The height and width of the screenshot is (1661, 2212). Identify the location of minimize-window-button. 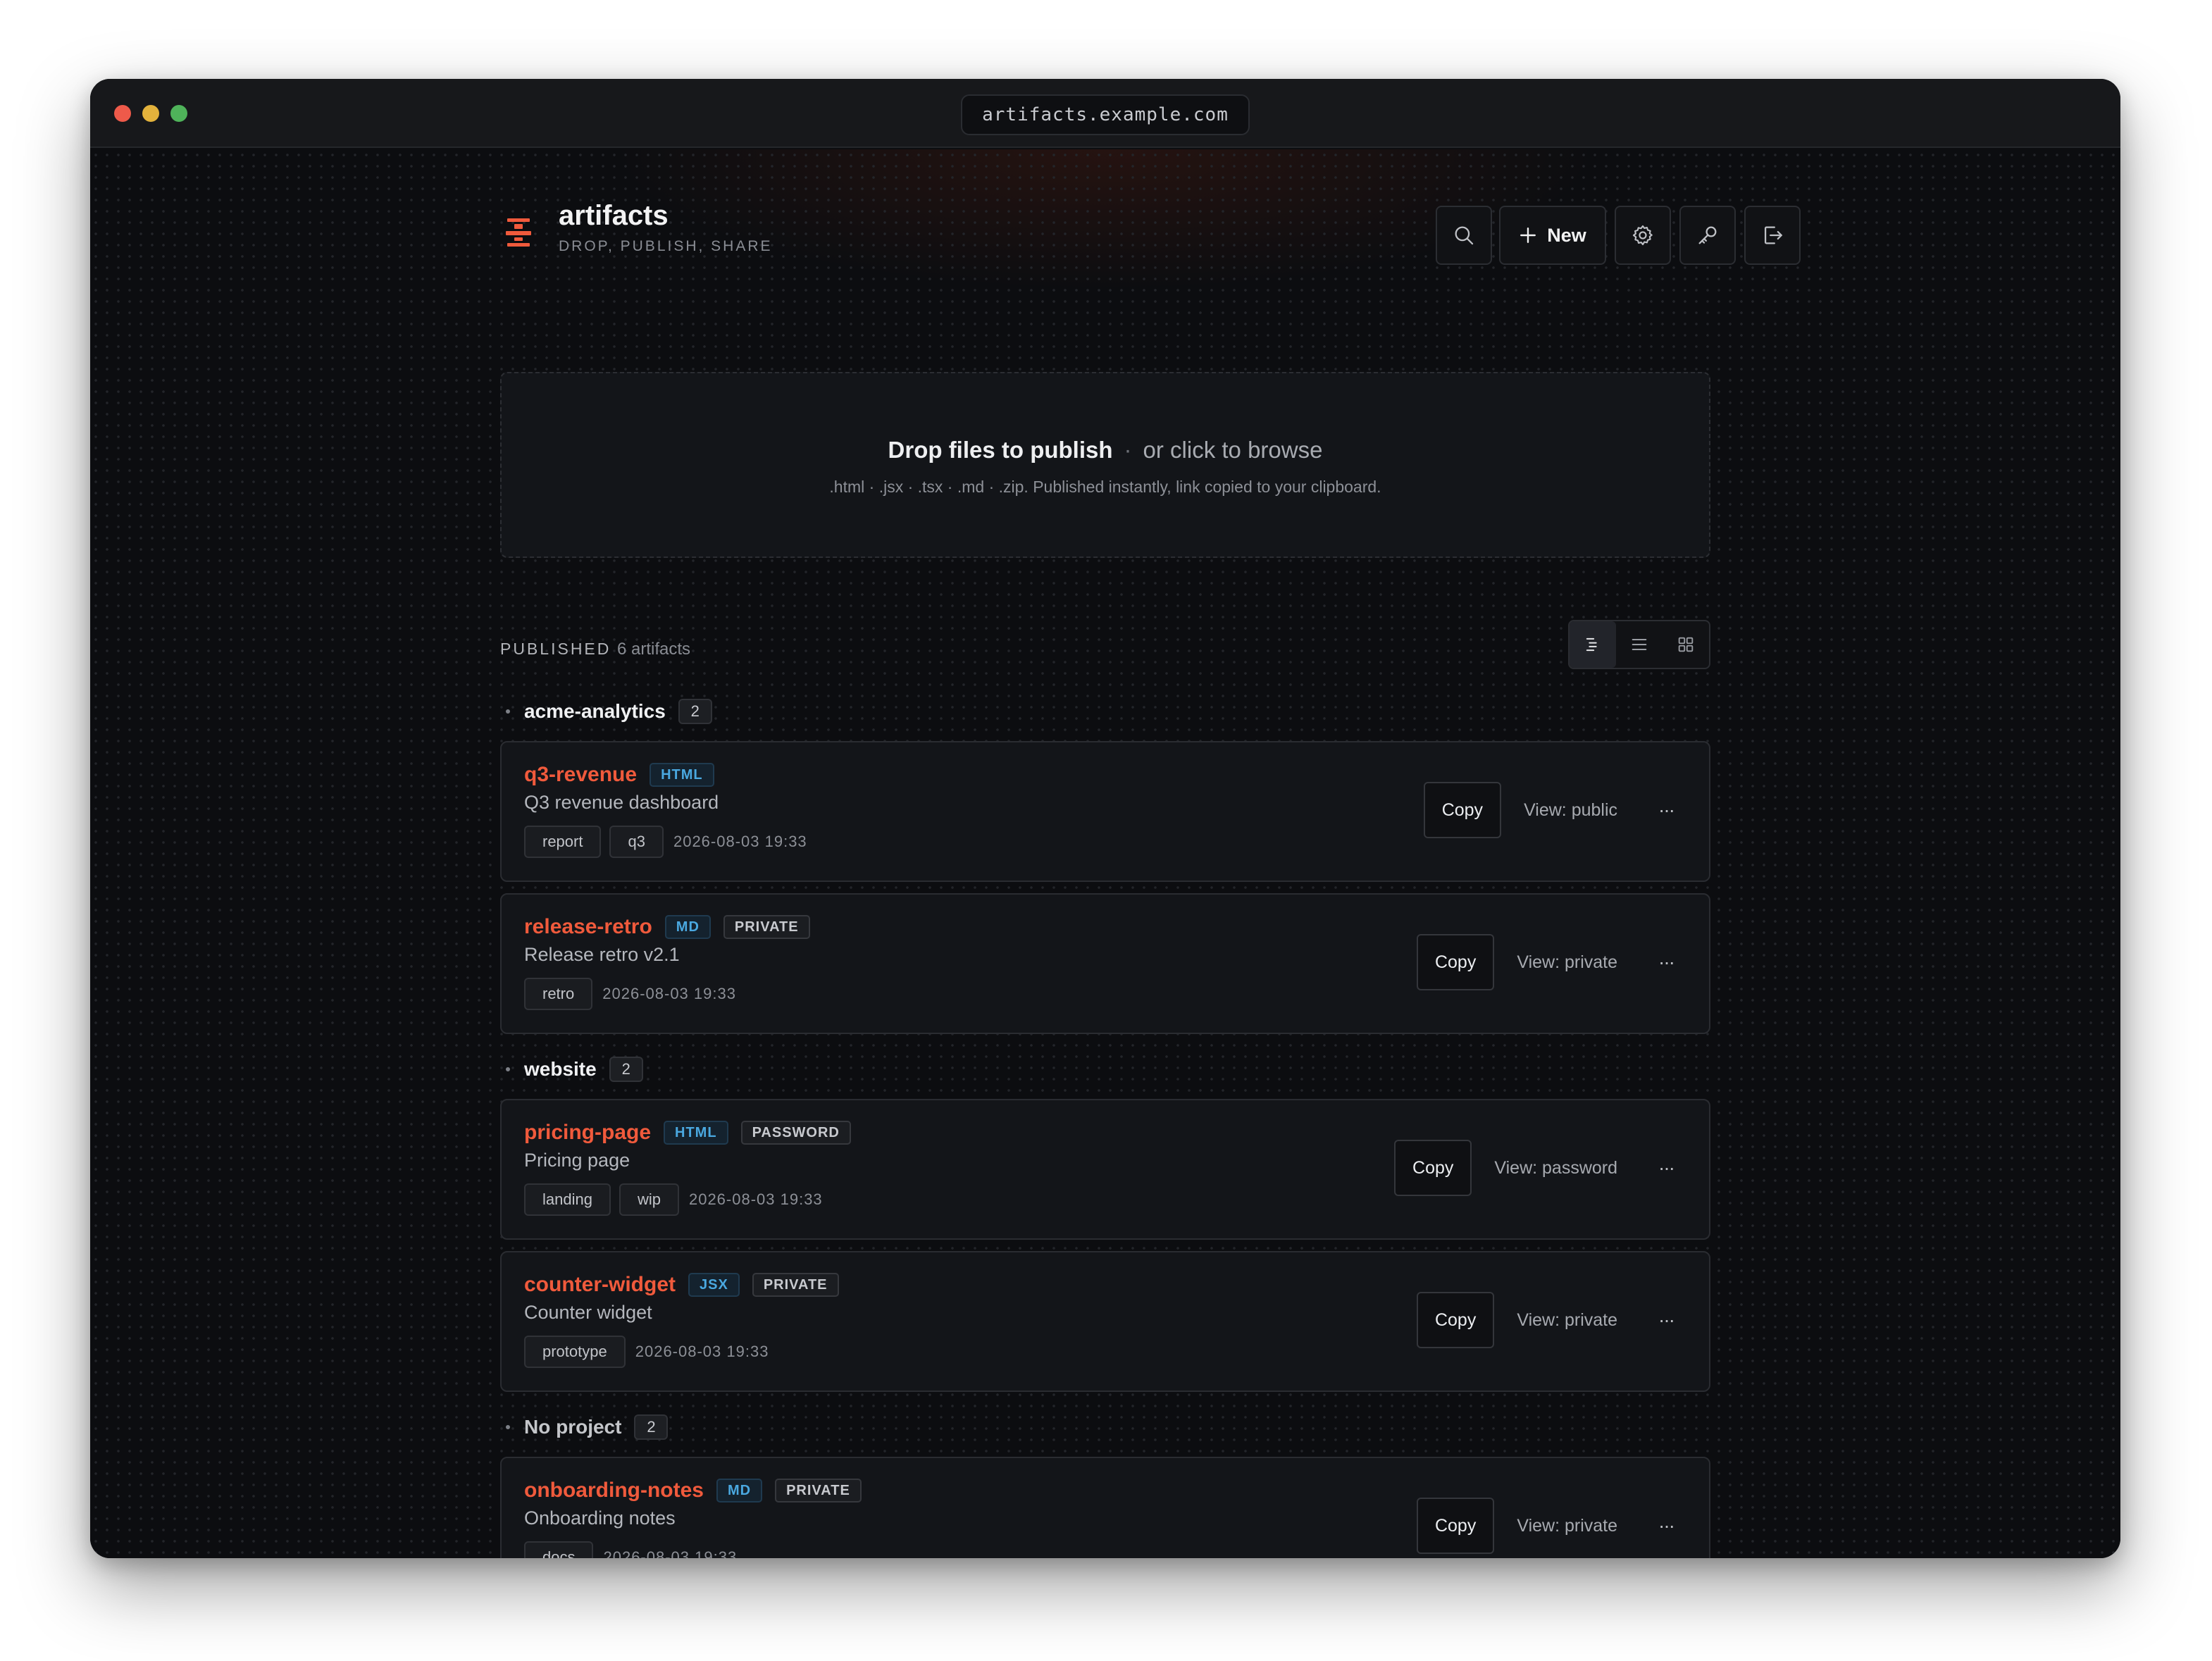
(150, 113).